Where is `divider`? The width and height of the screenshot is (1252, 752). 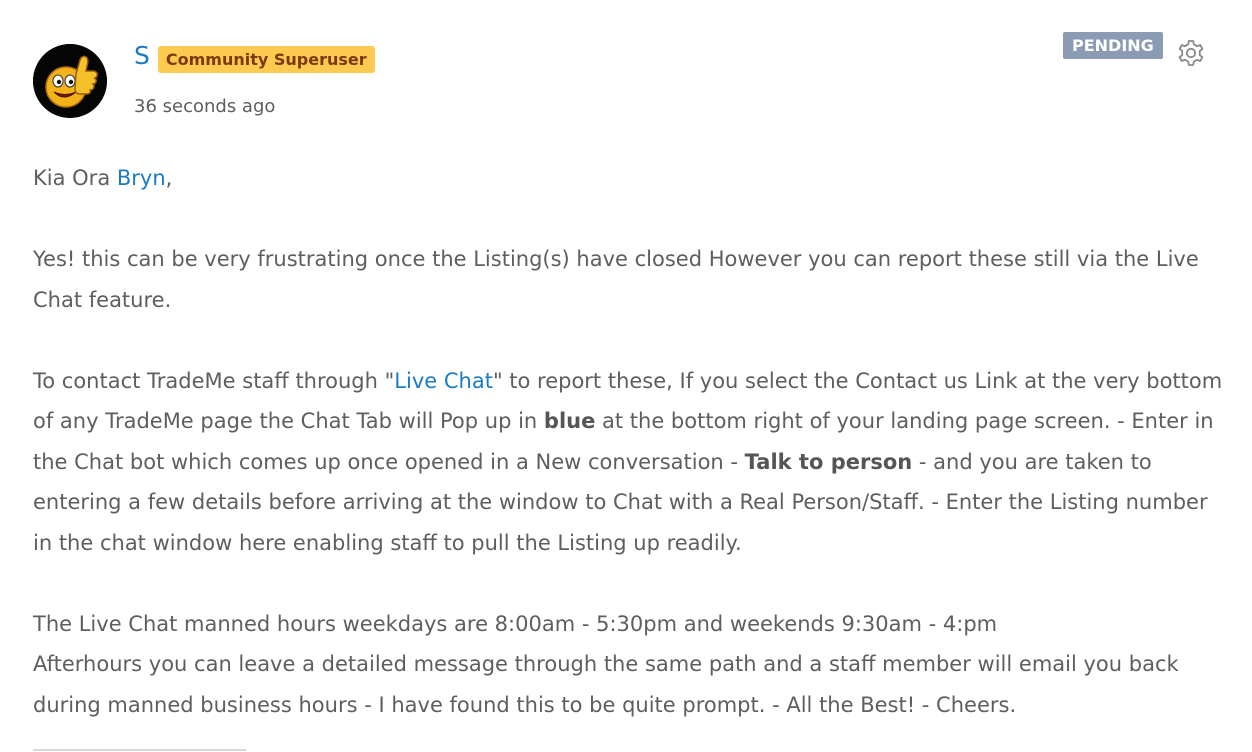 divider is located at coordinates (139, 750).